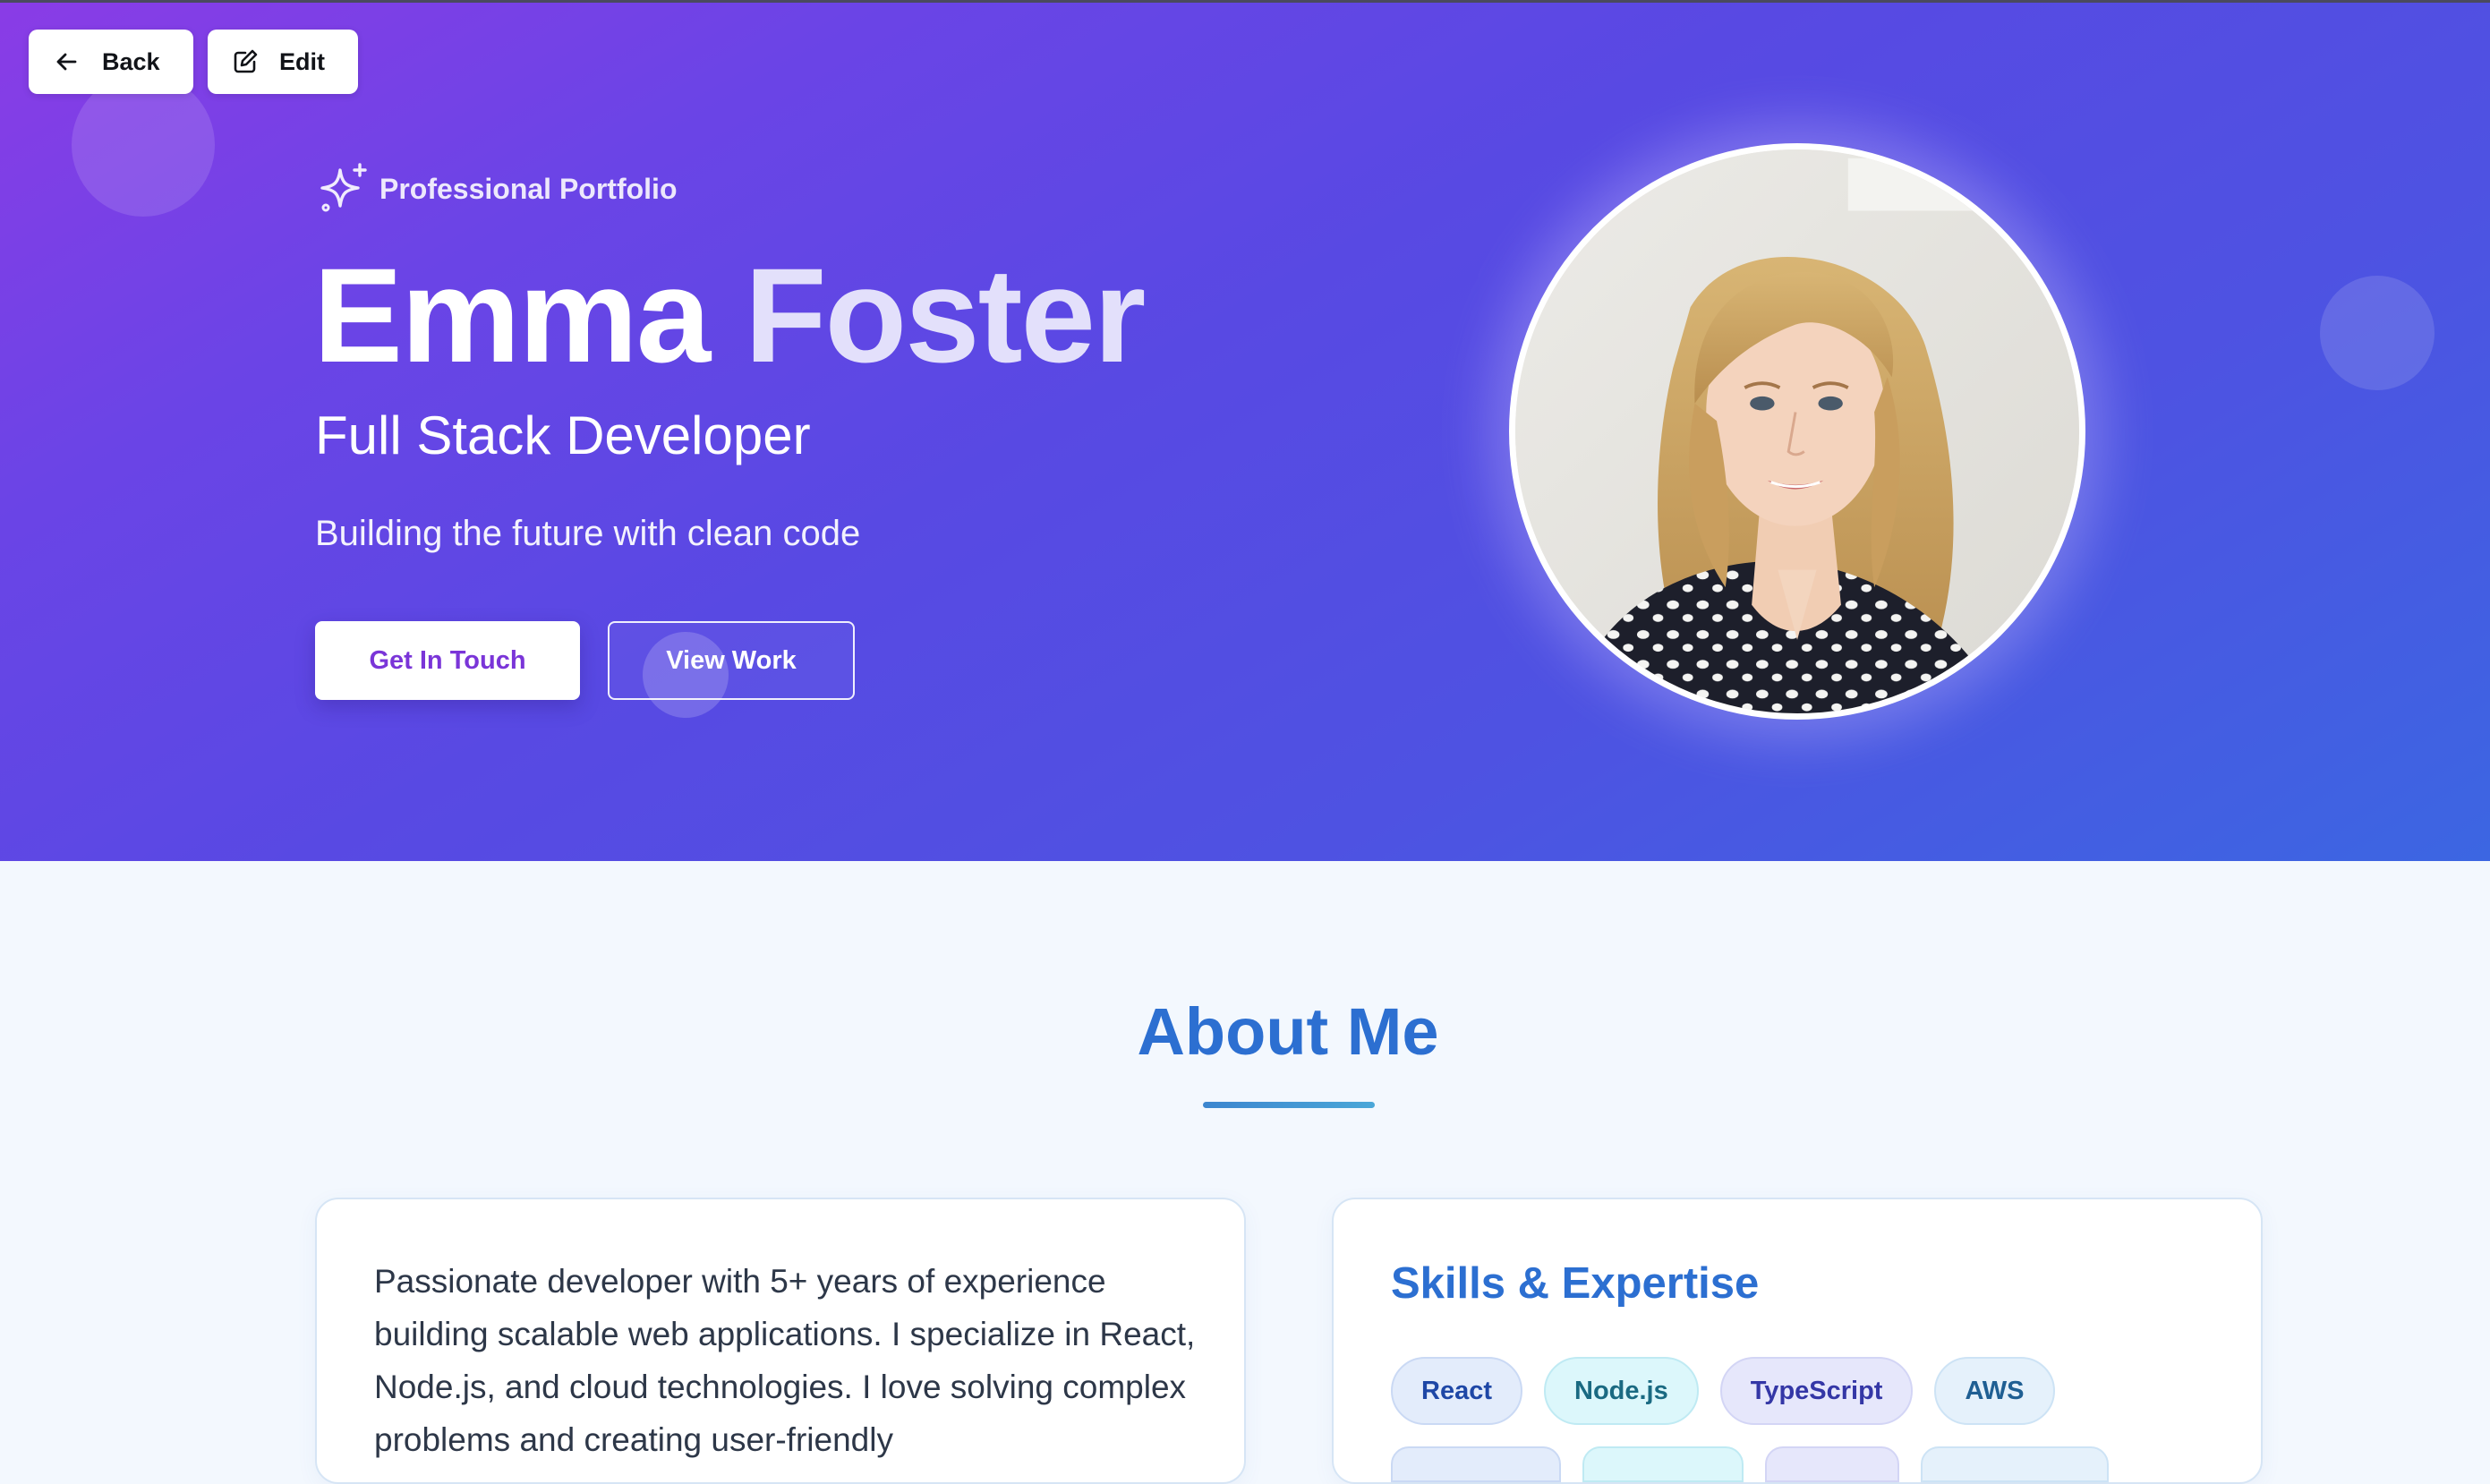 The width and height of the screenshot is (2490, 1484). Describe the element at coordinates (1575, 1283) in the screenshot. I see `skills-title: Skills & Expertise` at that location.